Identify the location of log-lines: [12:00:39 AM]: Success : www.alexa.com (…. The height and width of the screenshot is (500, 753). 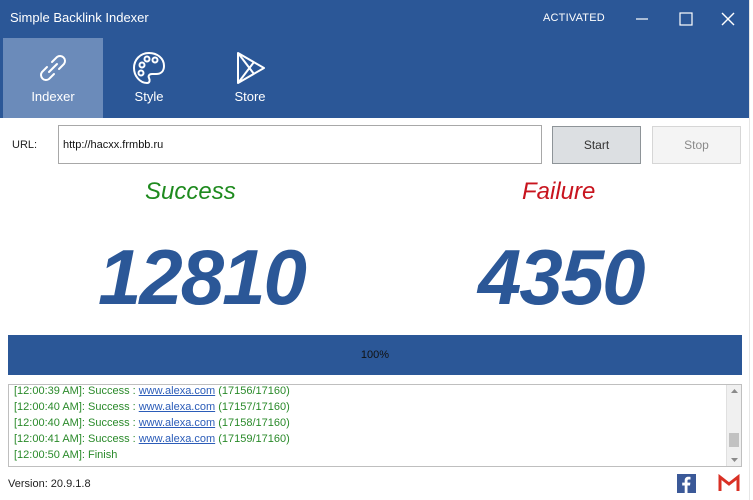
(152, 424).